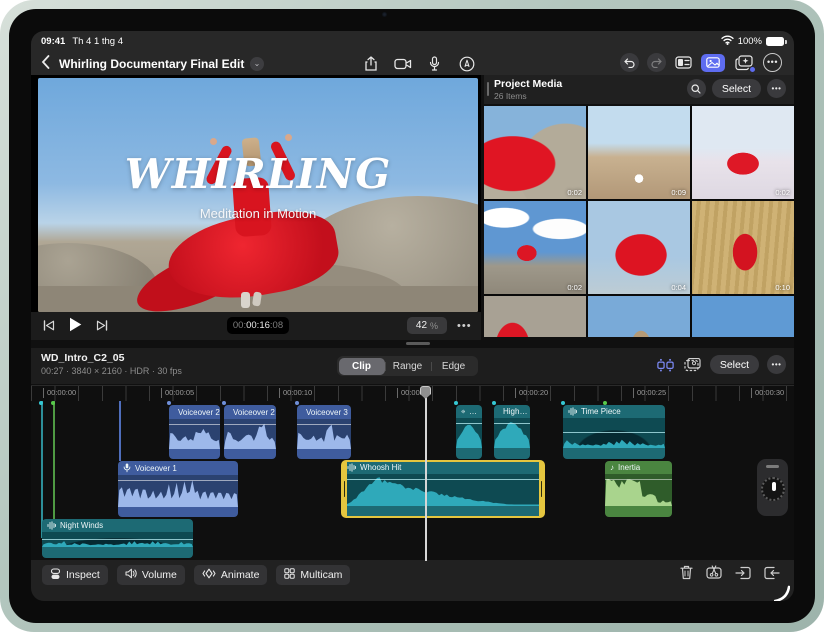 Image resolution: width=824 pixels, height=632 pixels. What do you see at coordinates (696, 88) in the screenshot?
I see `search-icon` at bounding box center [696, 88].